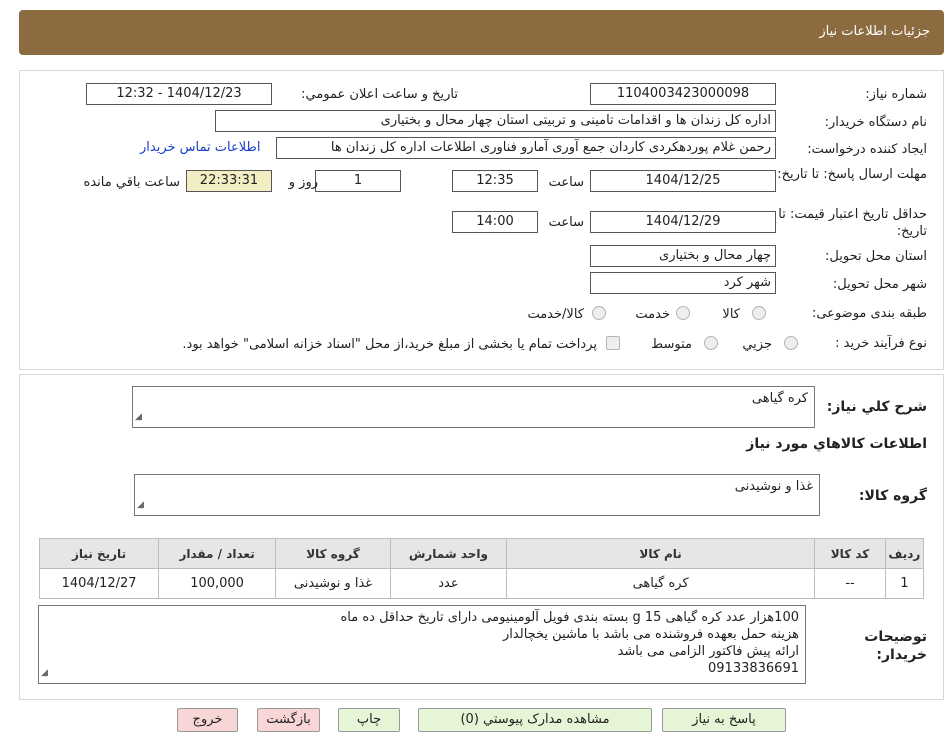 This screenshot has height=753, width=944. I want to click on buyer-notes-label: توضيحات خريدار:, so click(895, 646).